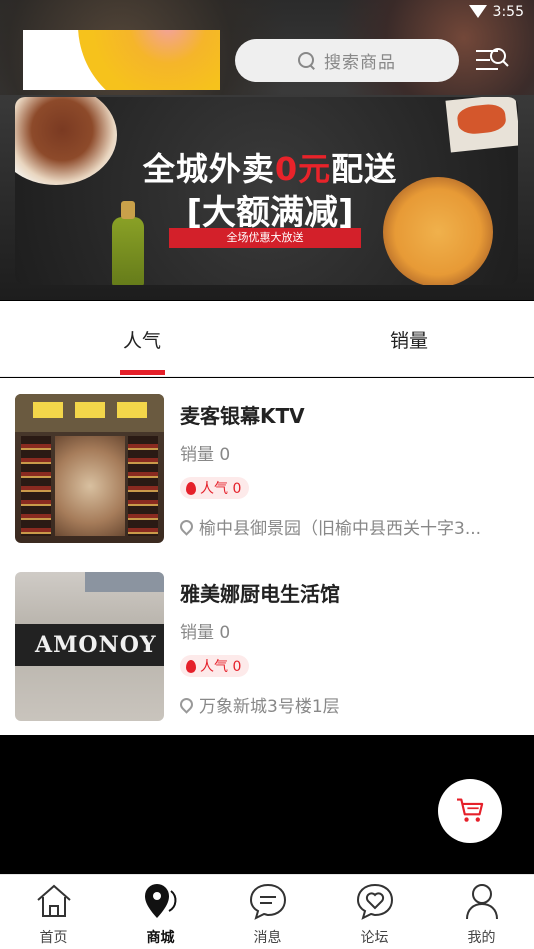 This screenshot has height=949, width=534. Describe the element at coordinates (53, 900) in the screenshot. I see `home-icon` at that location.